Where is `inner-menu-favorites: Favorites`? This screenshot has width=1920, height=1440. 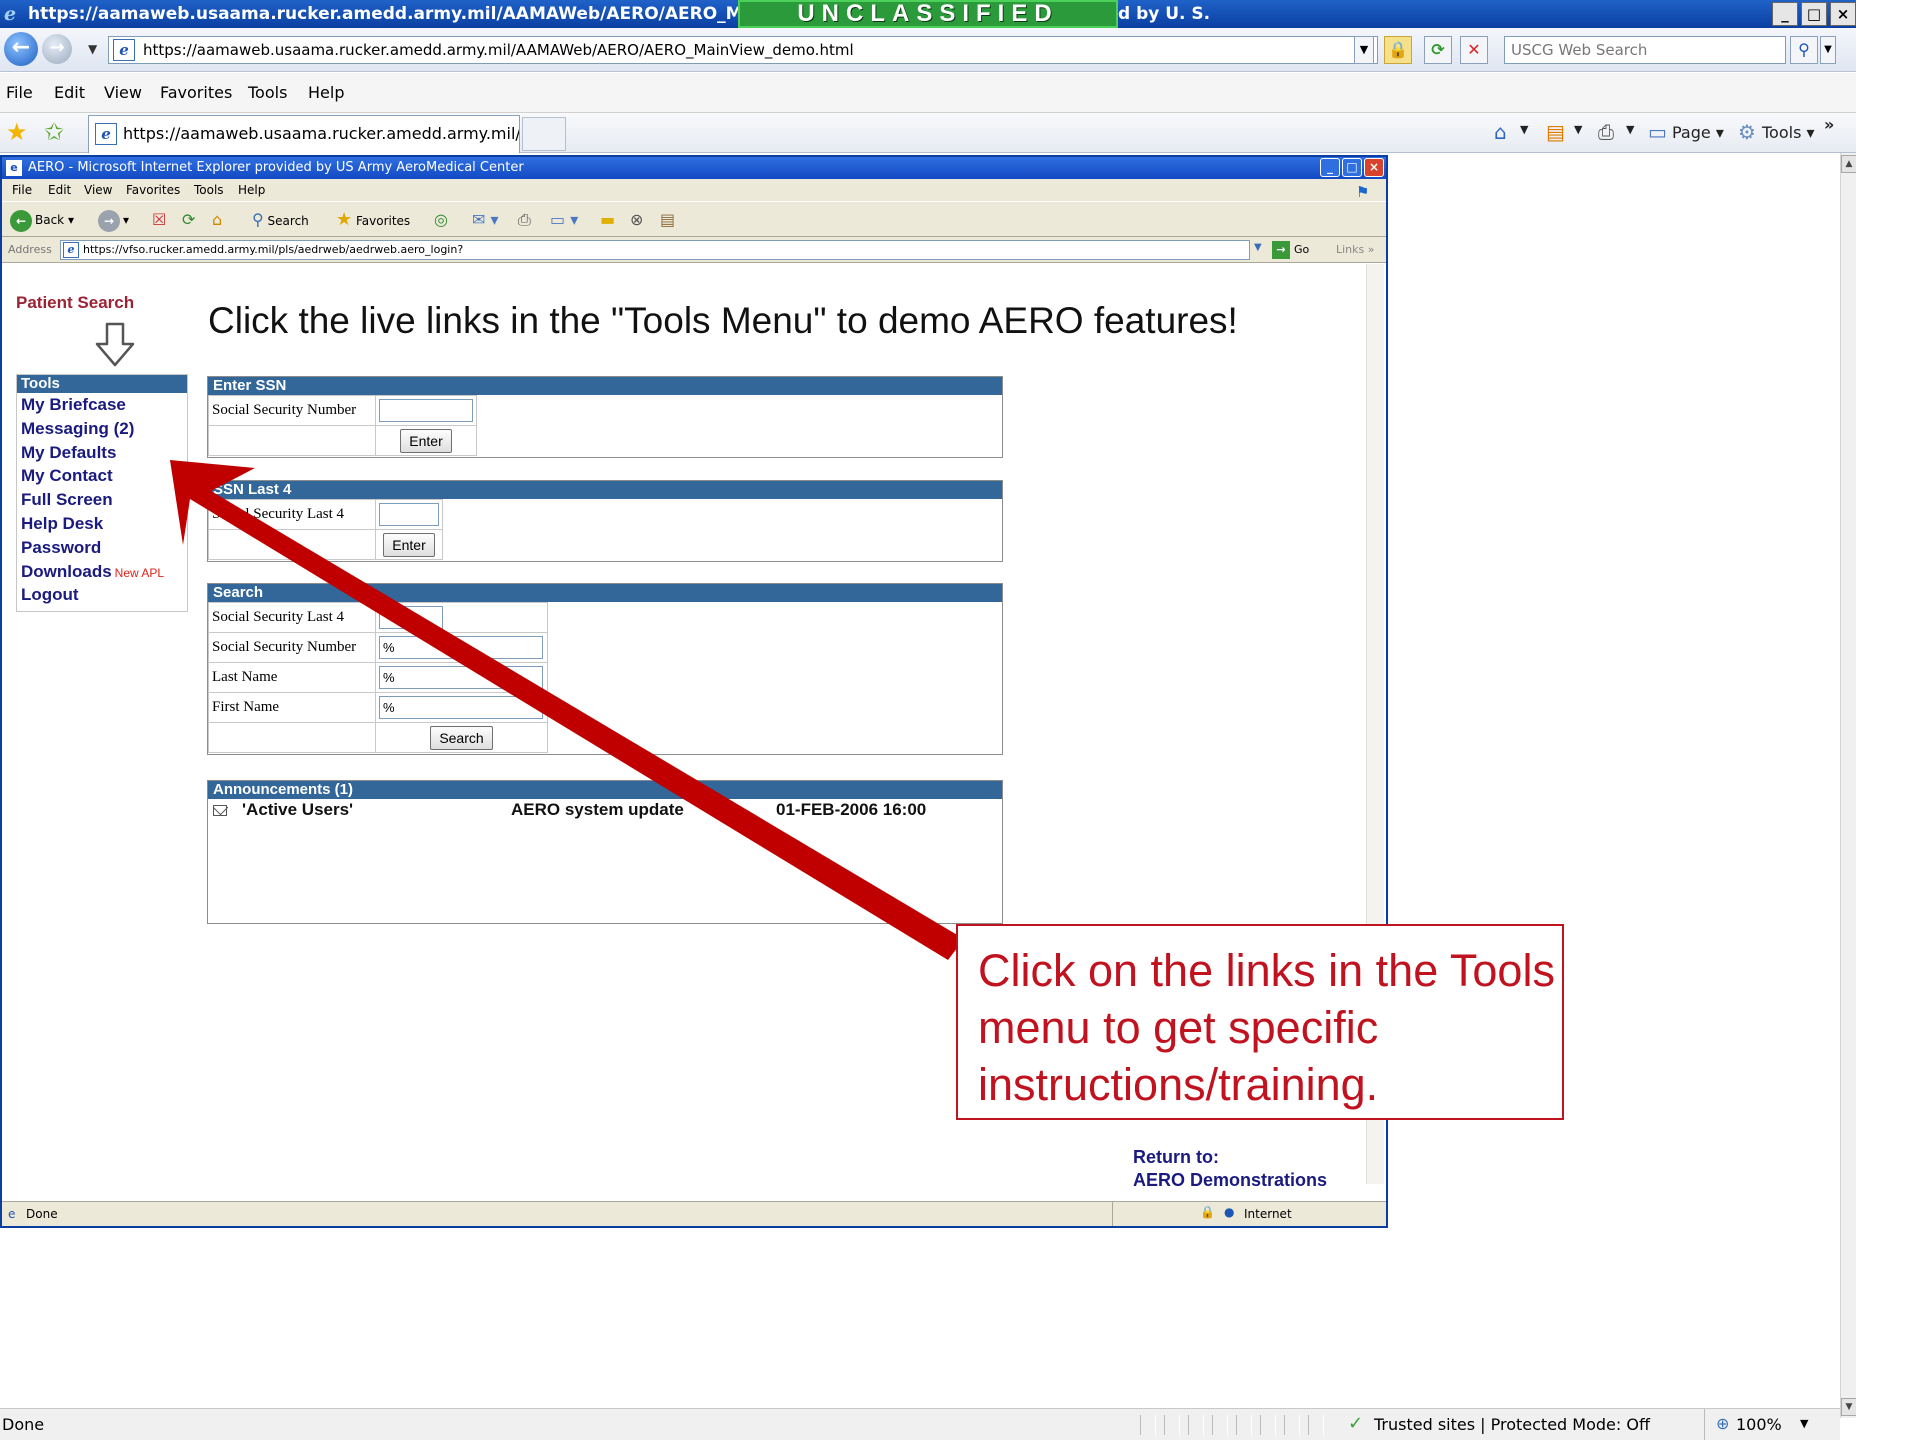 inner-menu-favorites: Favorites is located at coordinates (153, 190).